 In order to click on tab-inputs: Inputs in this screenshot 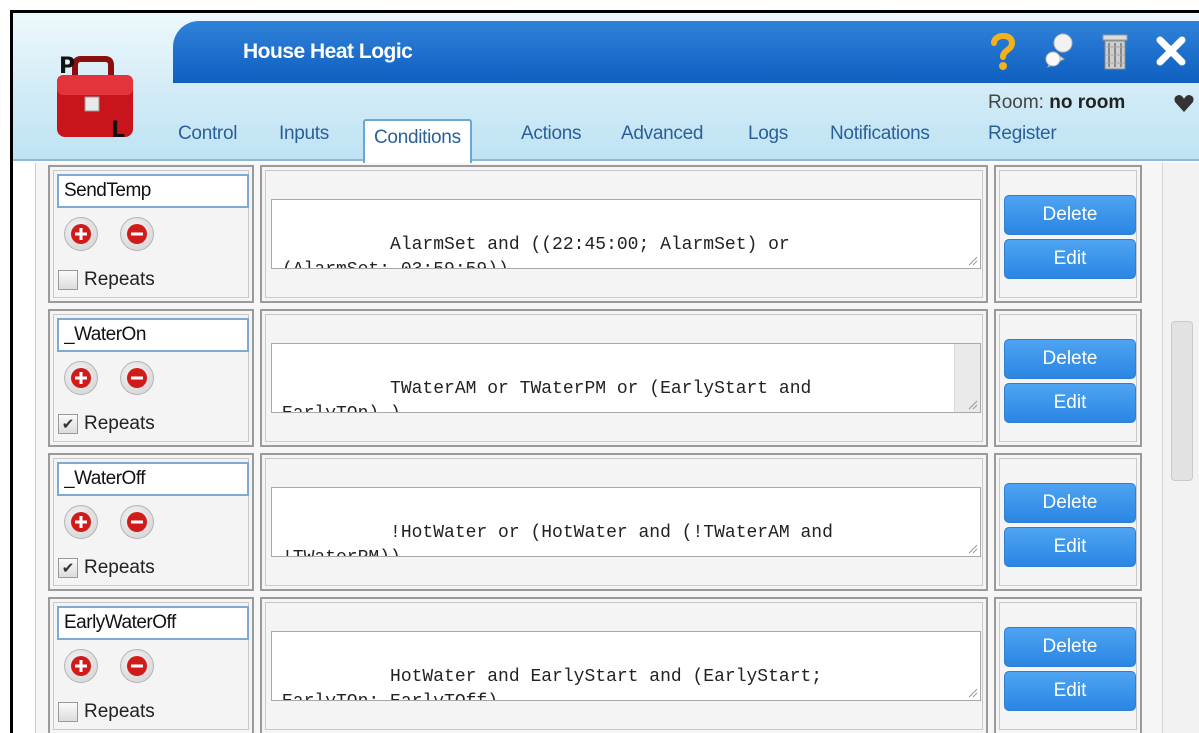, I will do `click(304, 134)`.